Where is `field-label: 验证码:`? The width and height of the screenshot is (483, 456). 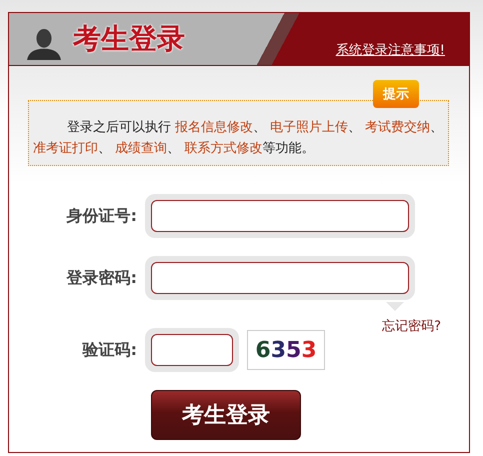 field-label: 验证码: is located at coordinates (109, 350).